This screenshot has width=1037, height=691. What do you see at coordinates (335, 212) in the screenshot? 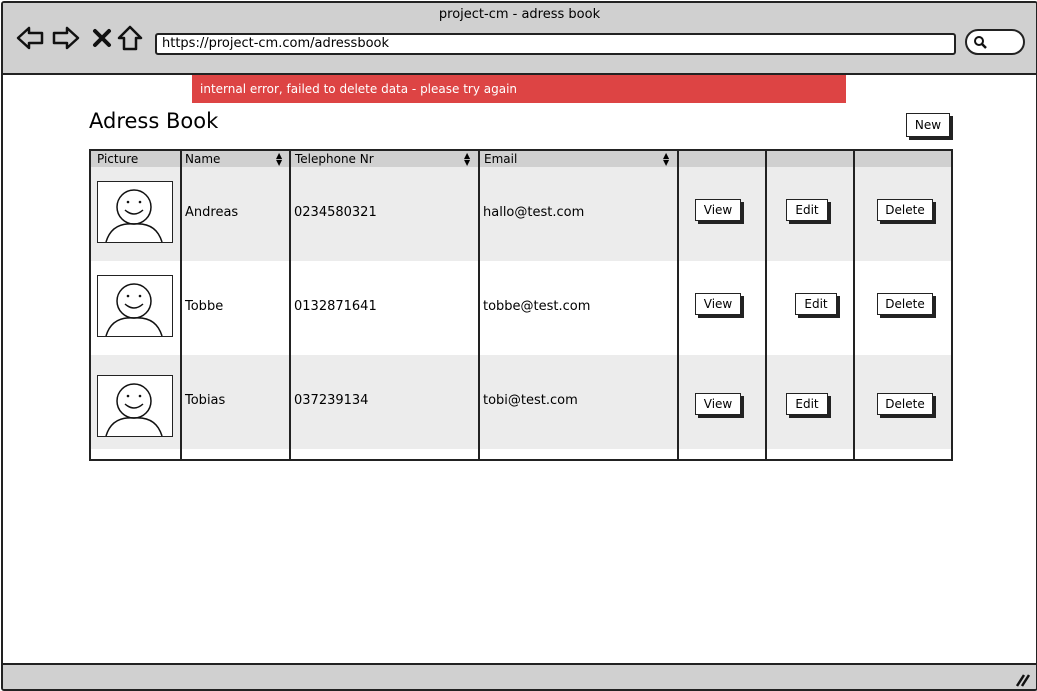
I see `contact-telephone: 0234580321` at bounding box center [335, 212].